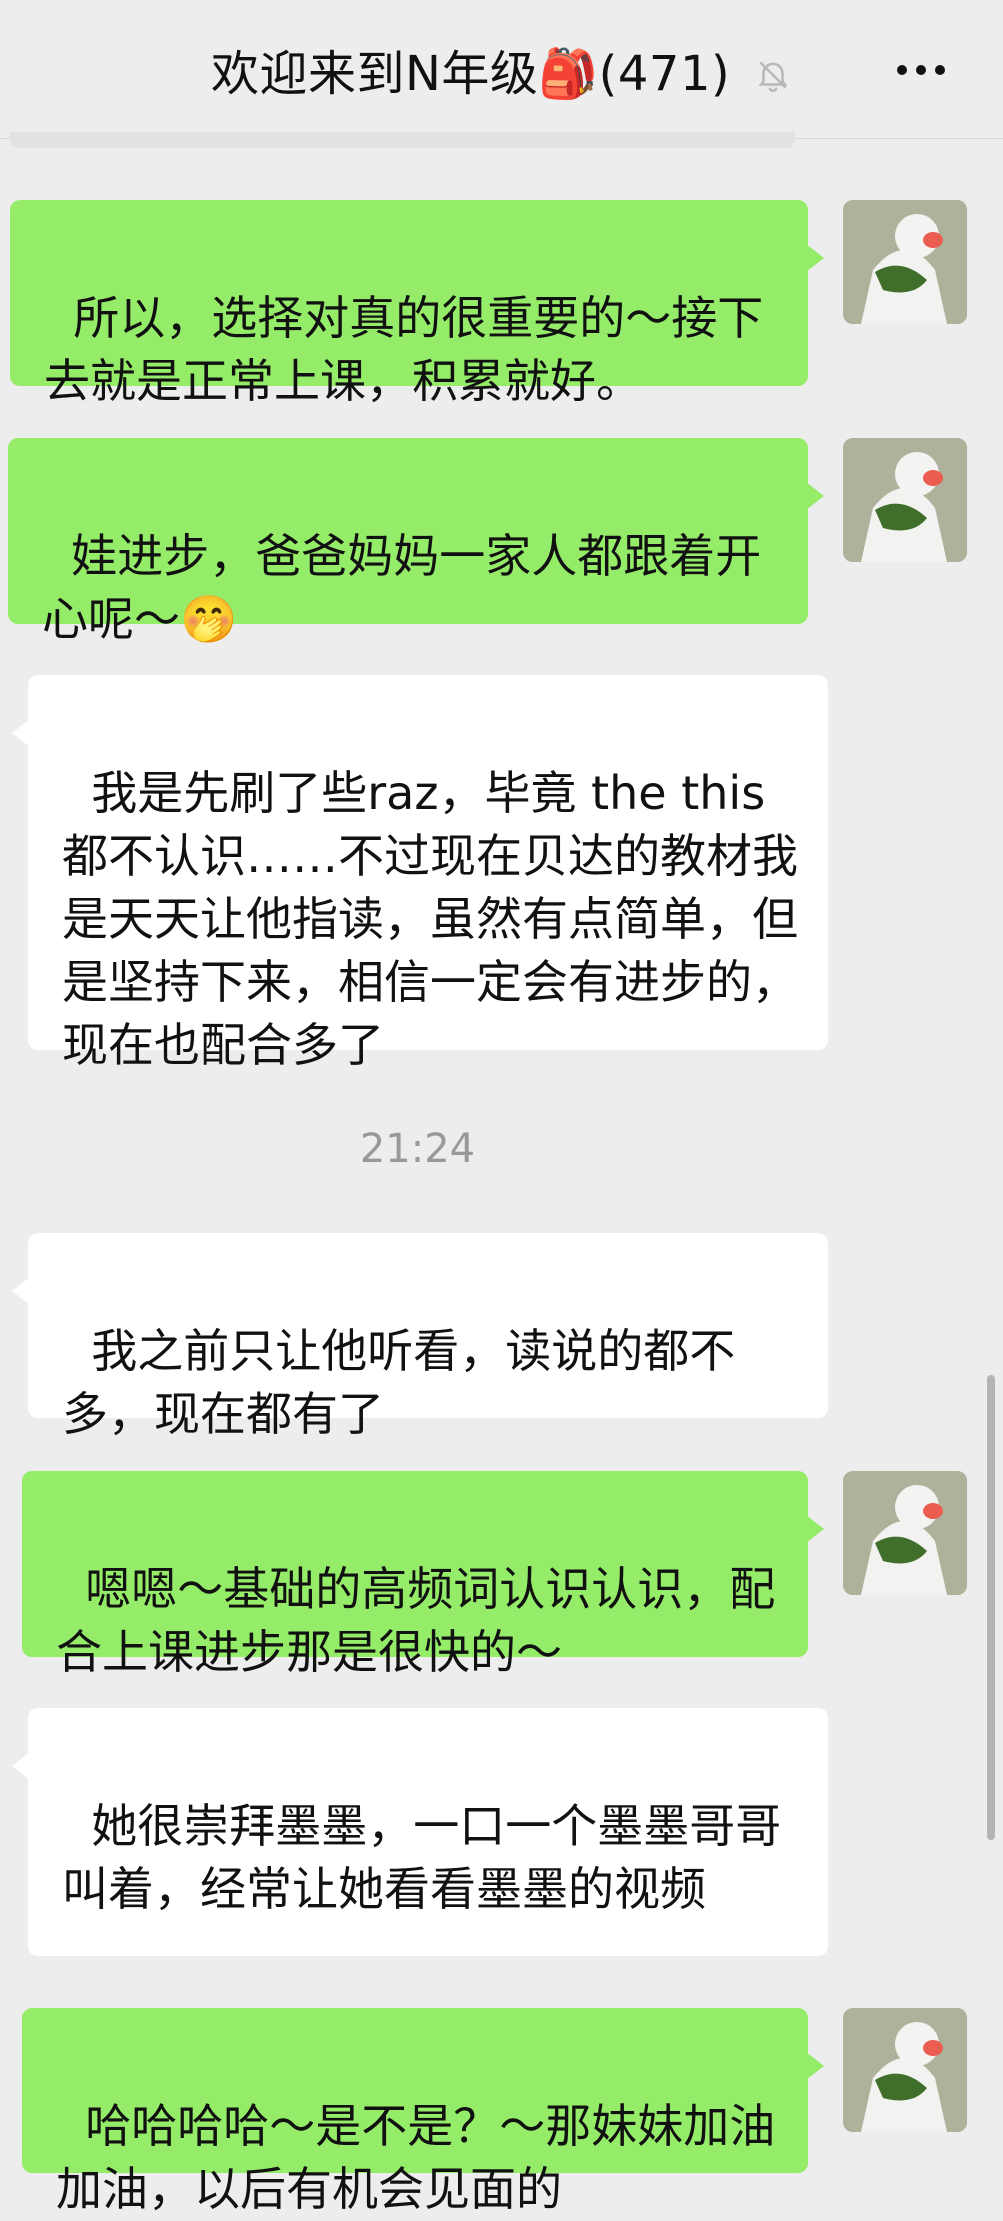 This screenshot has height=2221, width=1003. I want to click on message-bubble-1: 所以，选择对真的很重要的～接下去就是正常上课，积累就好。, so click(417, 304).